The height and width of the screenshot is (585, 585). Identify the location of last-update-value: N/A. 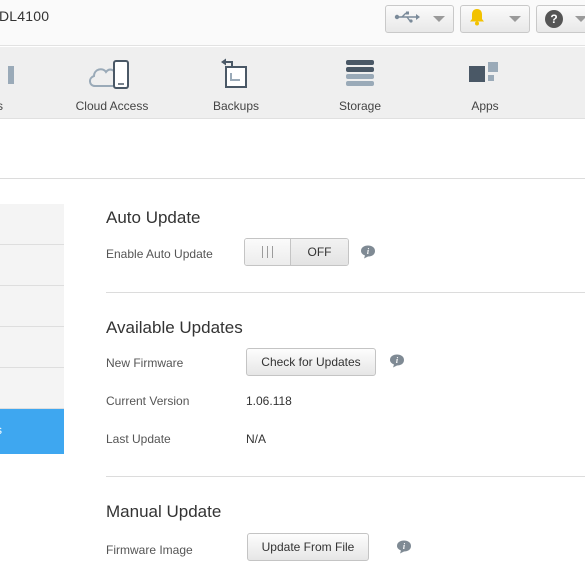
(256, 439).